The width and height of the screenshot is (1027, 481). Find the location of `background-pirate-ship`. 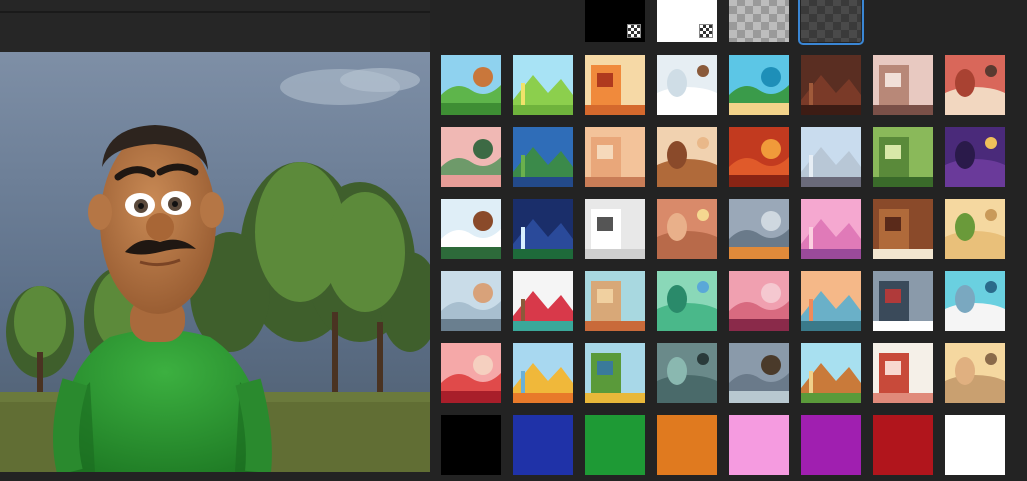

background-pirate-ship is located at coordinates (759, 373).